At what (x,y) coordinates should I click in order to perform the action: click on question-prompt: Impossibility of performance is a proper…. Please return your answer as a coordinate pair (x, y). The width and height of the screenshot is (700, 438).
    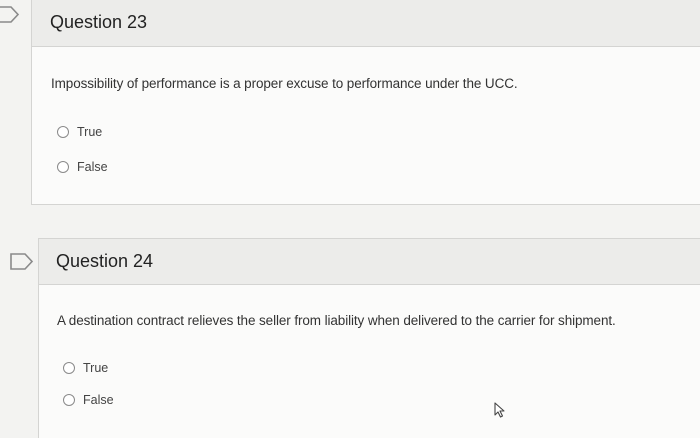
    Looking at the image, I should click on (284, 83).